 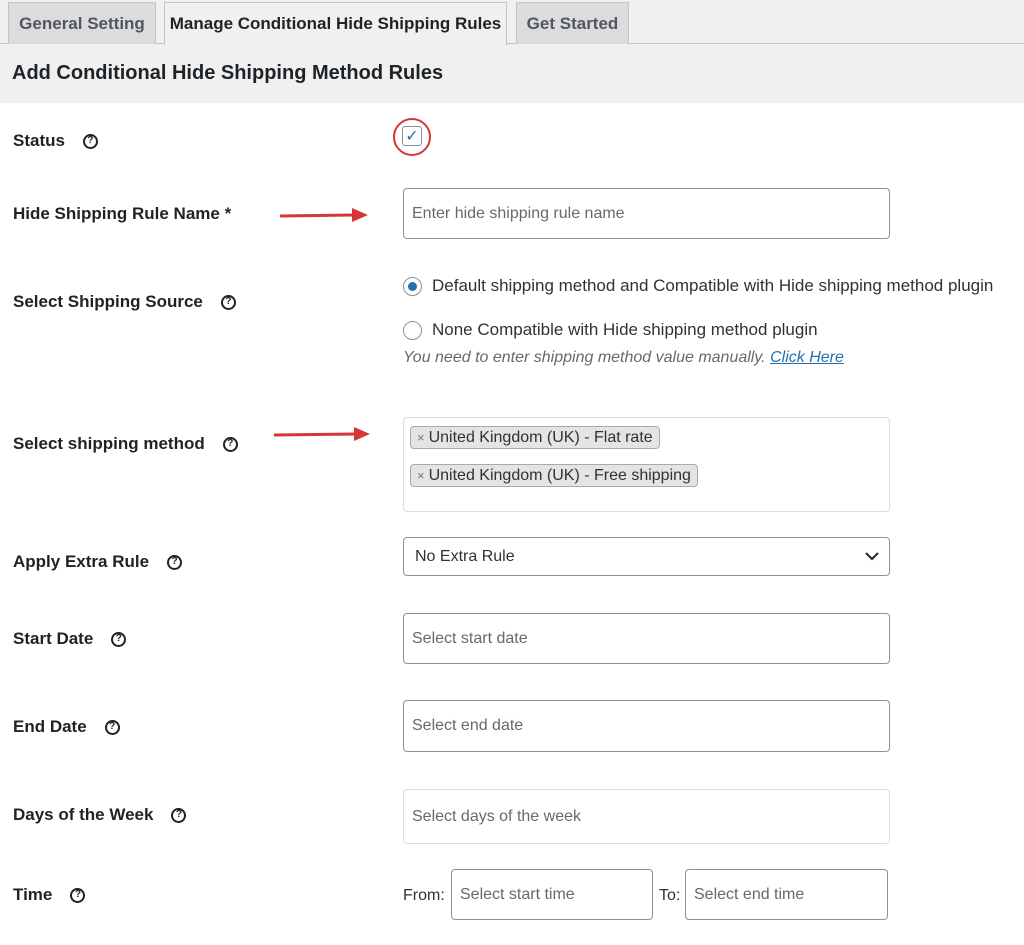 I want to click on start-time-input, so click(x=552, y=894).